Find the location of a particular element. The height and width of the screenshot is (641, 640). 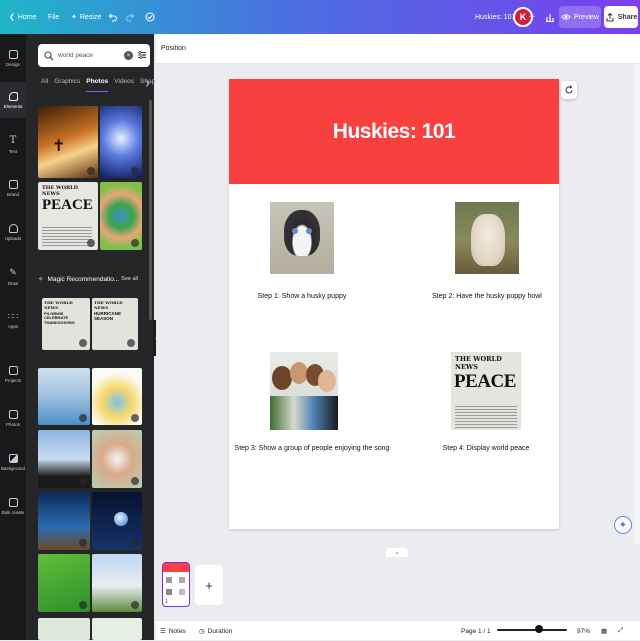

rail-label: Brand is located at coordinates (12, 194).